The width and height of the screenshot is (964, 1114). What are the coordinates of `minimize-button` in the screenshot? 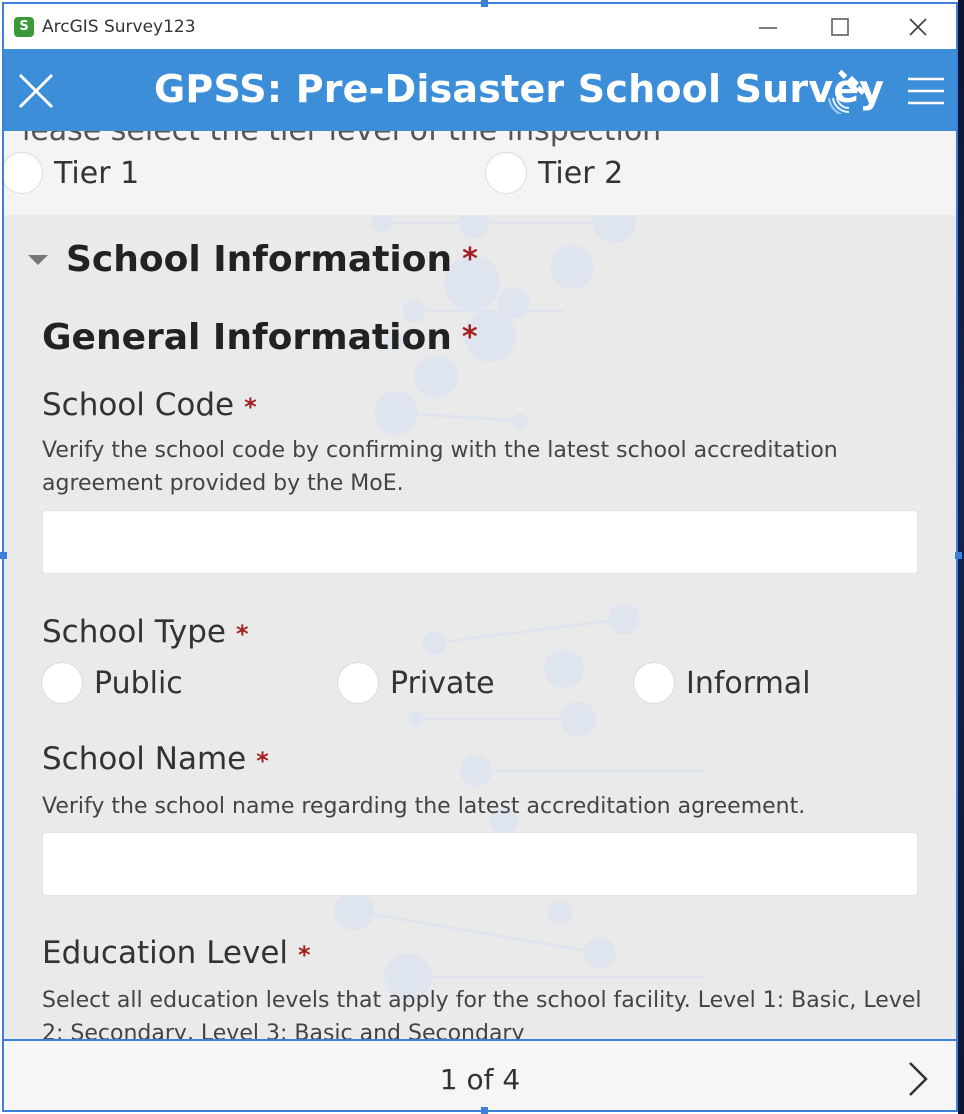 It's located at (768, 26).